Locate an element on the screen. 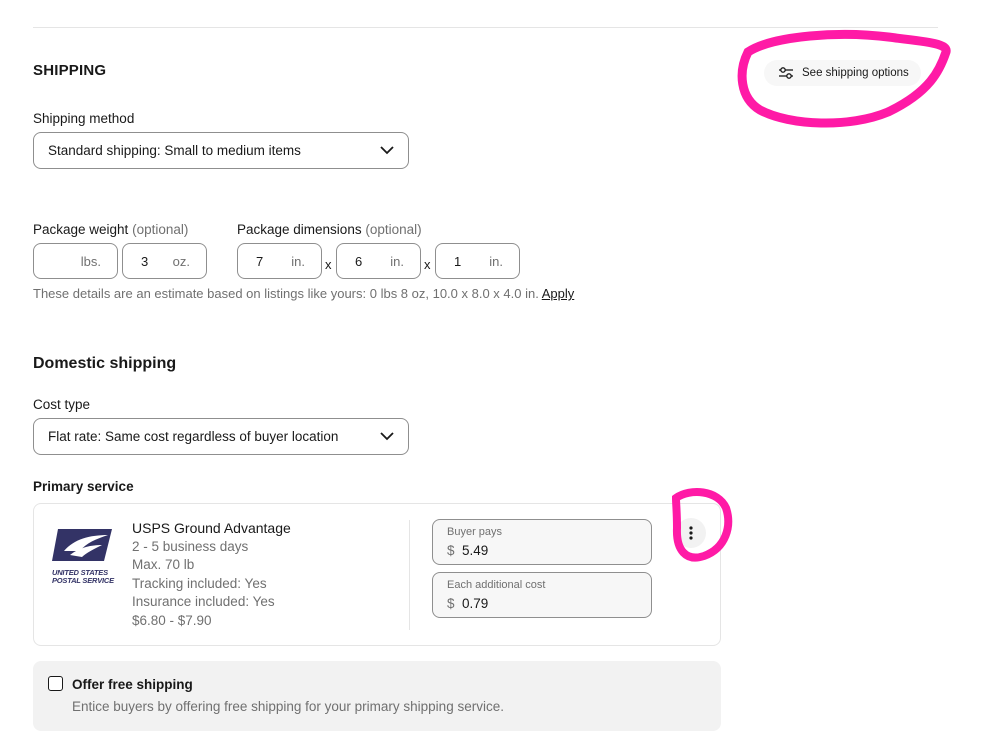 The width and height of the screenshot is (999, 745). annotation-circle-more-options is located at coordinates (702, 525).